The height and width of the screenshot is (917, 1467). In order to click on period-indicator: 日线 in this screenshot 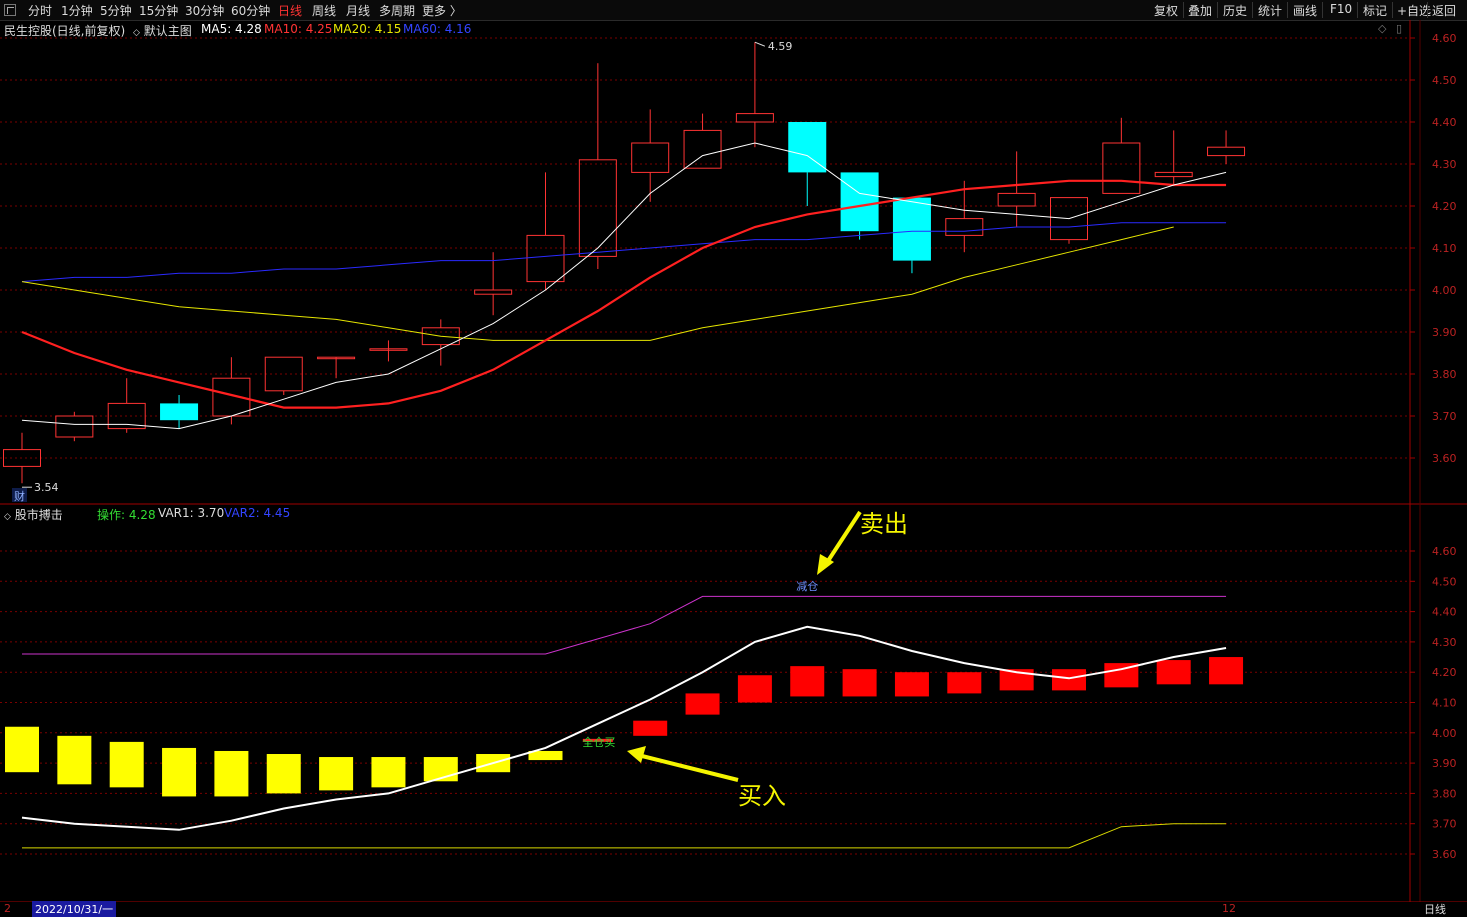, I will do `click(1435, 909)`.